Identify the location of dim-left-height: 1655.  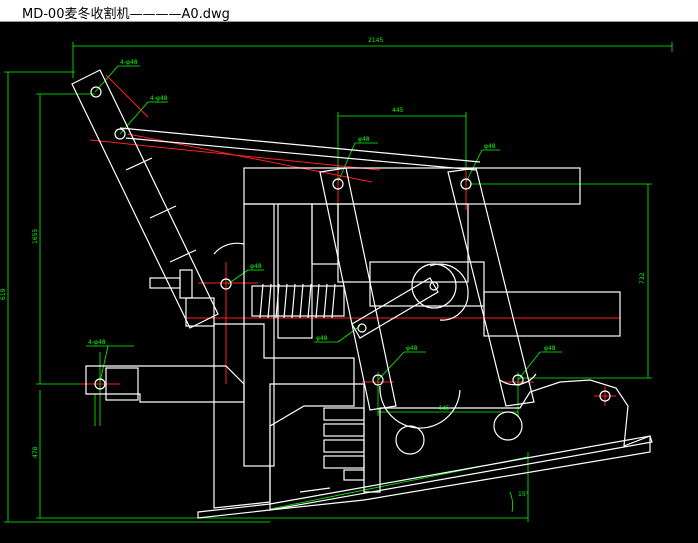
(35, 236).